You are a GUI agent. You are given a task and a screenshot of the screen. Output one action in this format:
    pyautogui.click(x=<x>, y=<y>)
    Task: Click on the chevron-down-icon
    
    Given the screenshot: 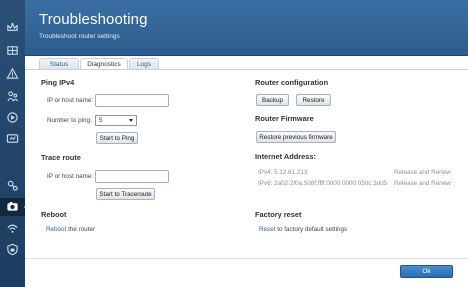 What is the action you would take?
    pyautogui.click(x=131, y=120)
    